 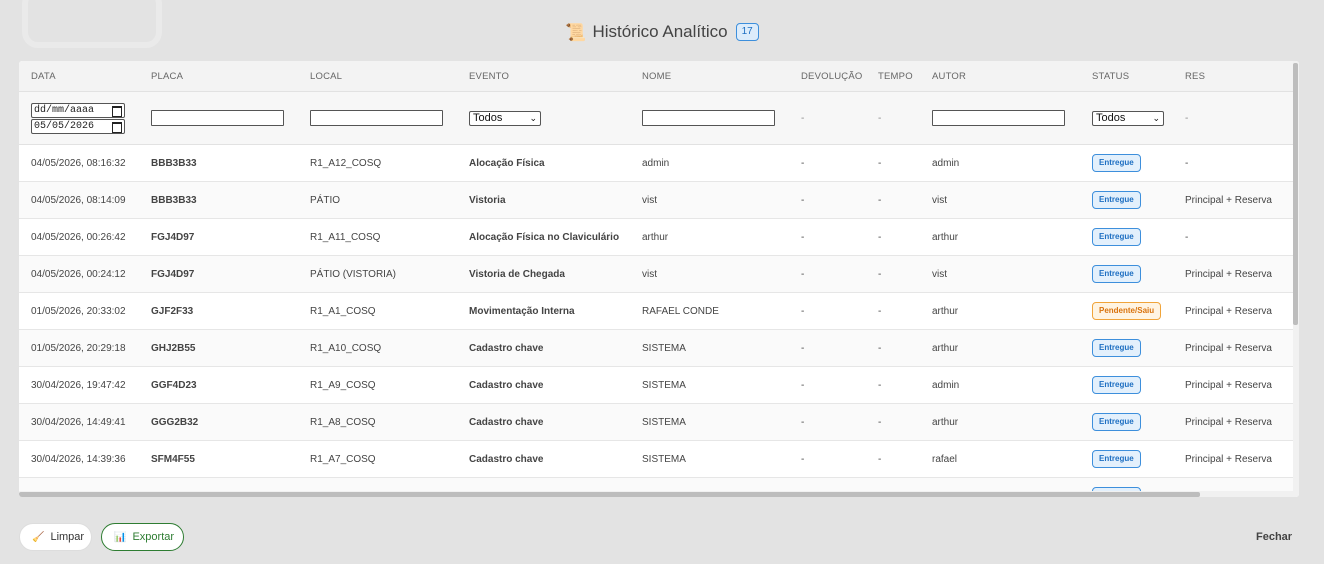 I want to click on broom-icon: 🧹, so click(x=38, y=537).